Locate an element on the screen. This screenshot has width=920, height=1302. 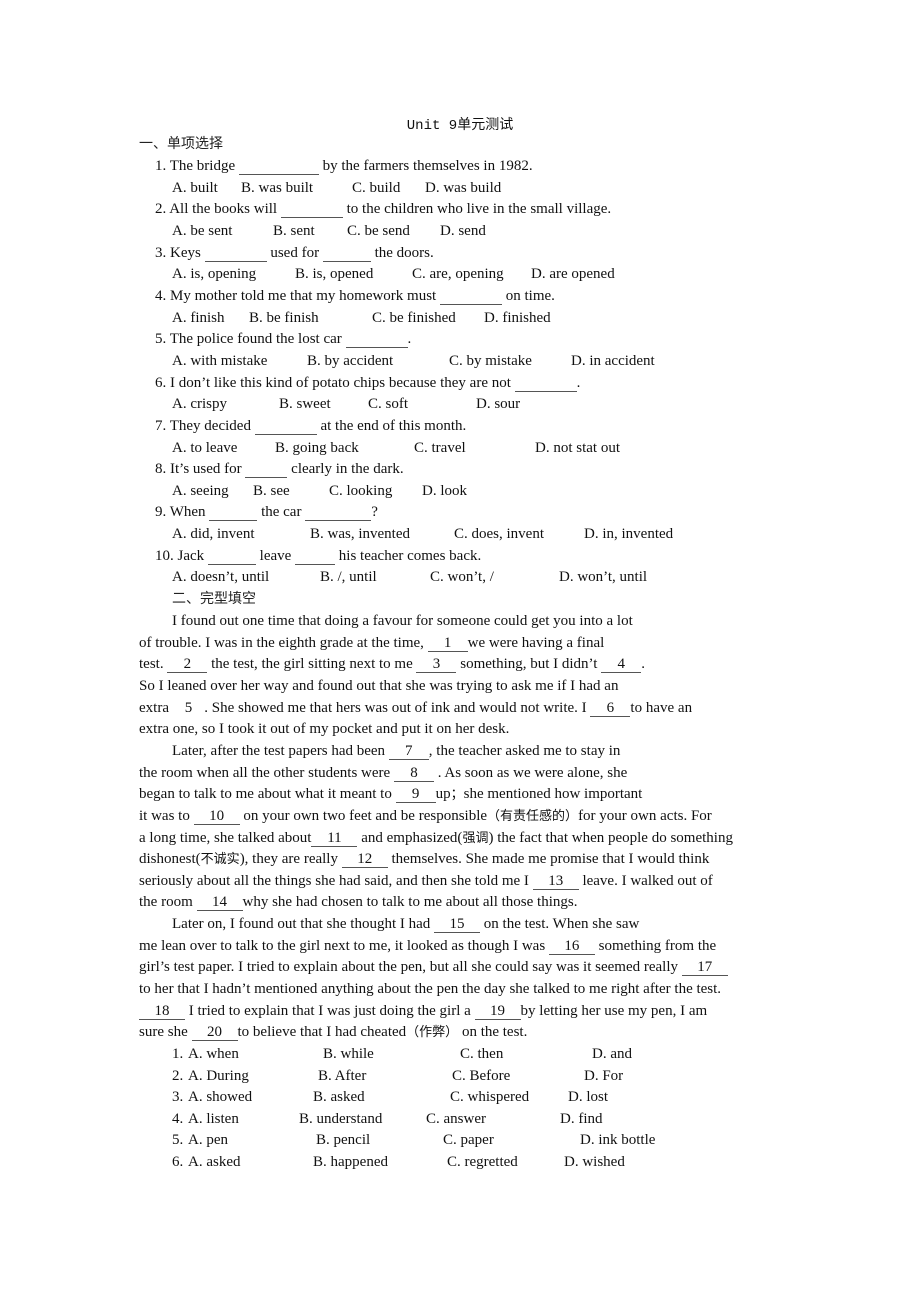
answer-option: A. did, invent is located at coordinates (213, 534).